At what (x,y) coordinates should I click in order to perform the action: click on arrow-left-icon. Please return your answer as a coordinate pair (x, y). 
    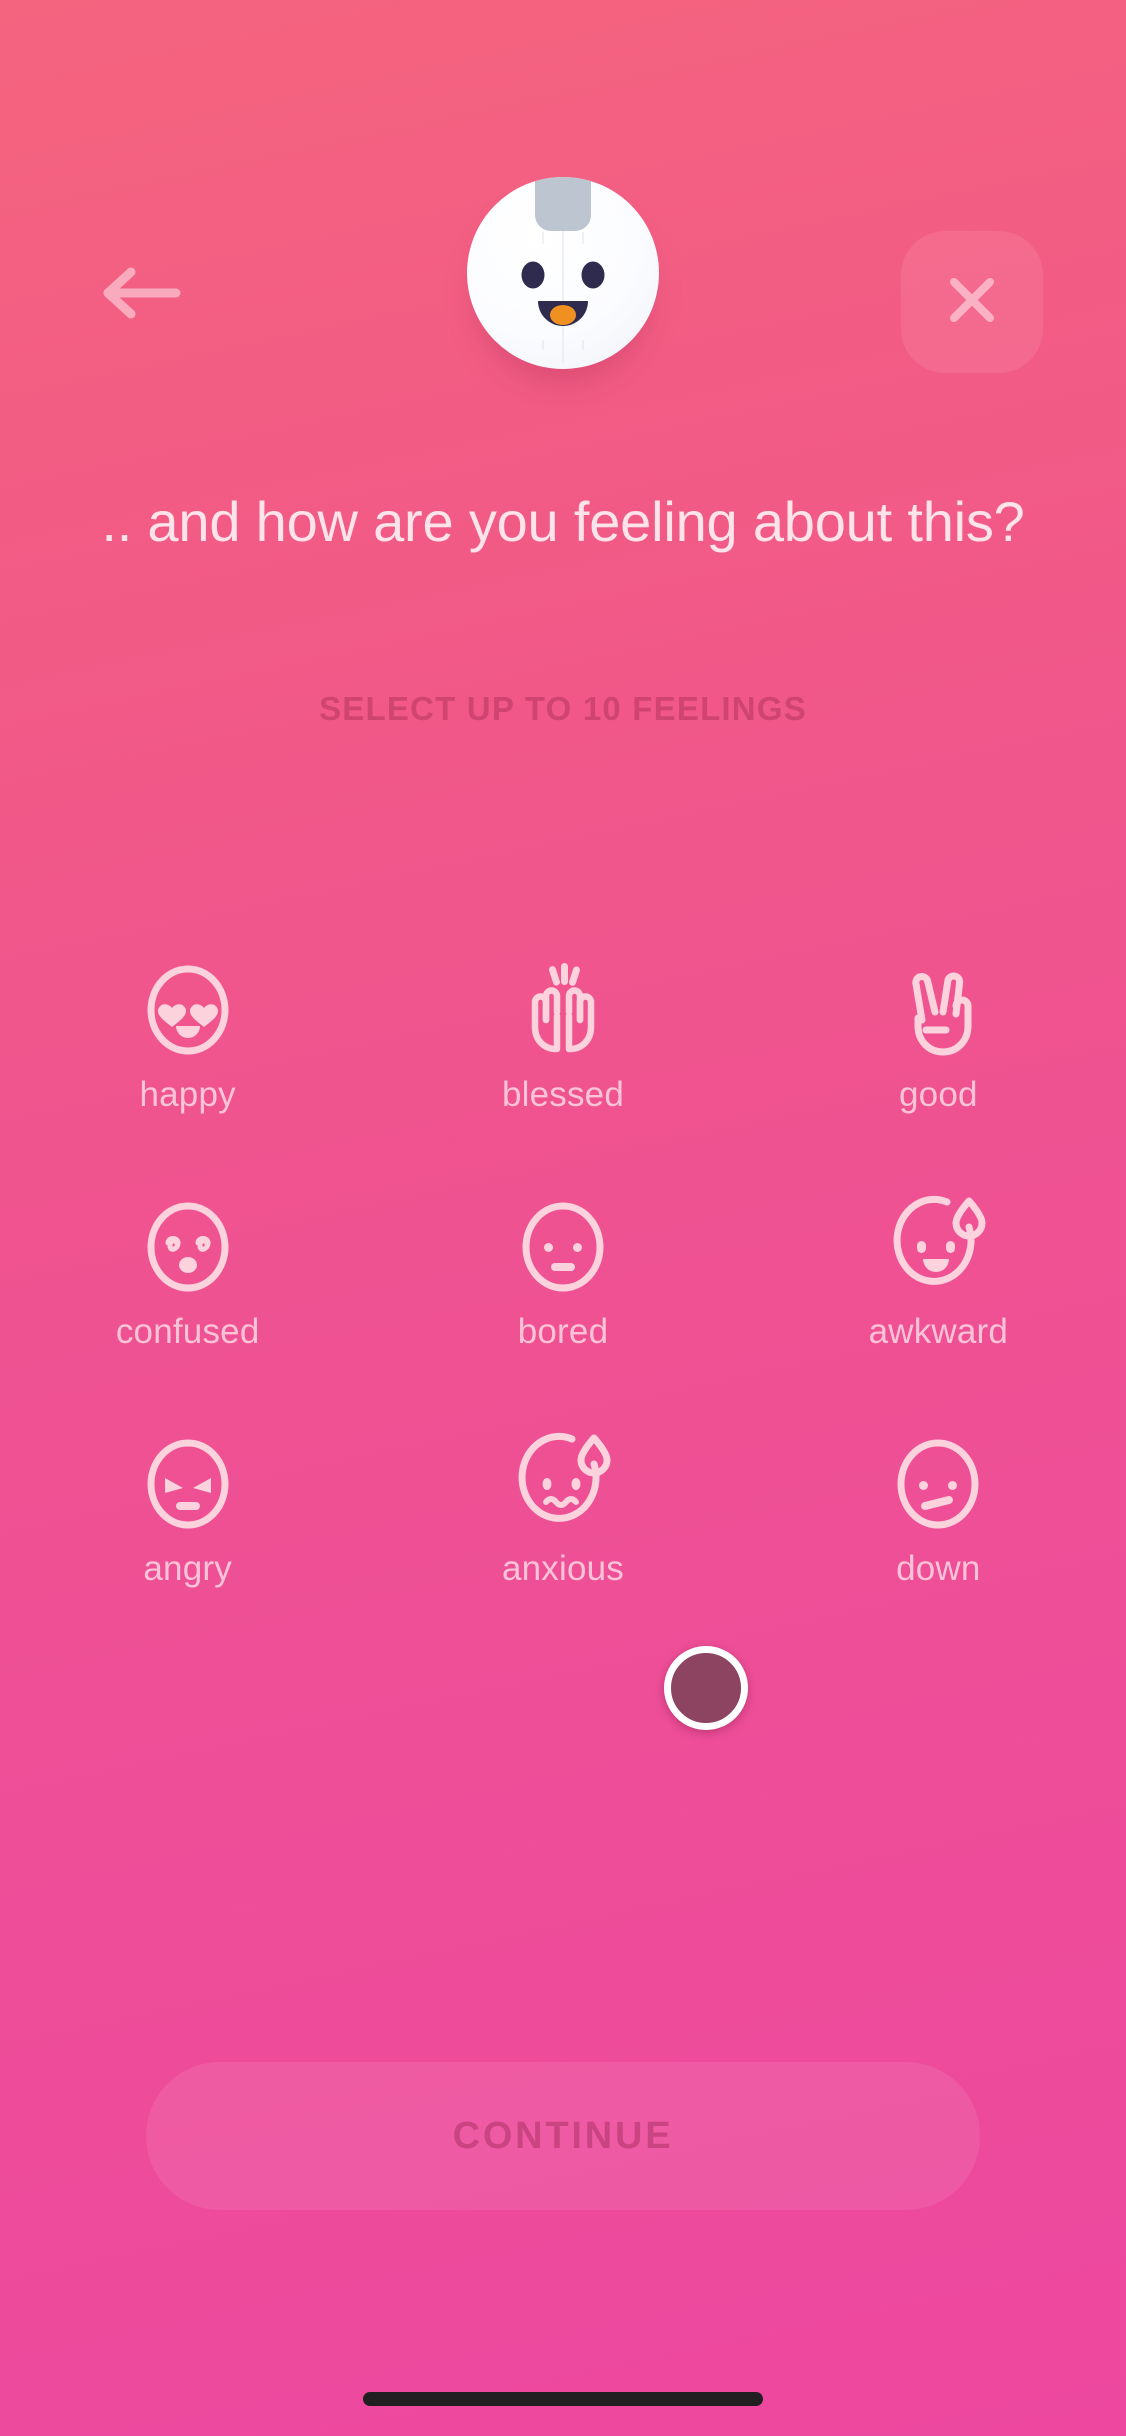
    Looking at the image, I should click on (143, 293).